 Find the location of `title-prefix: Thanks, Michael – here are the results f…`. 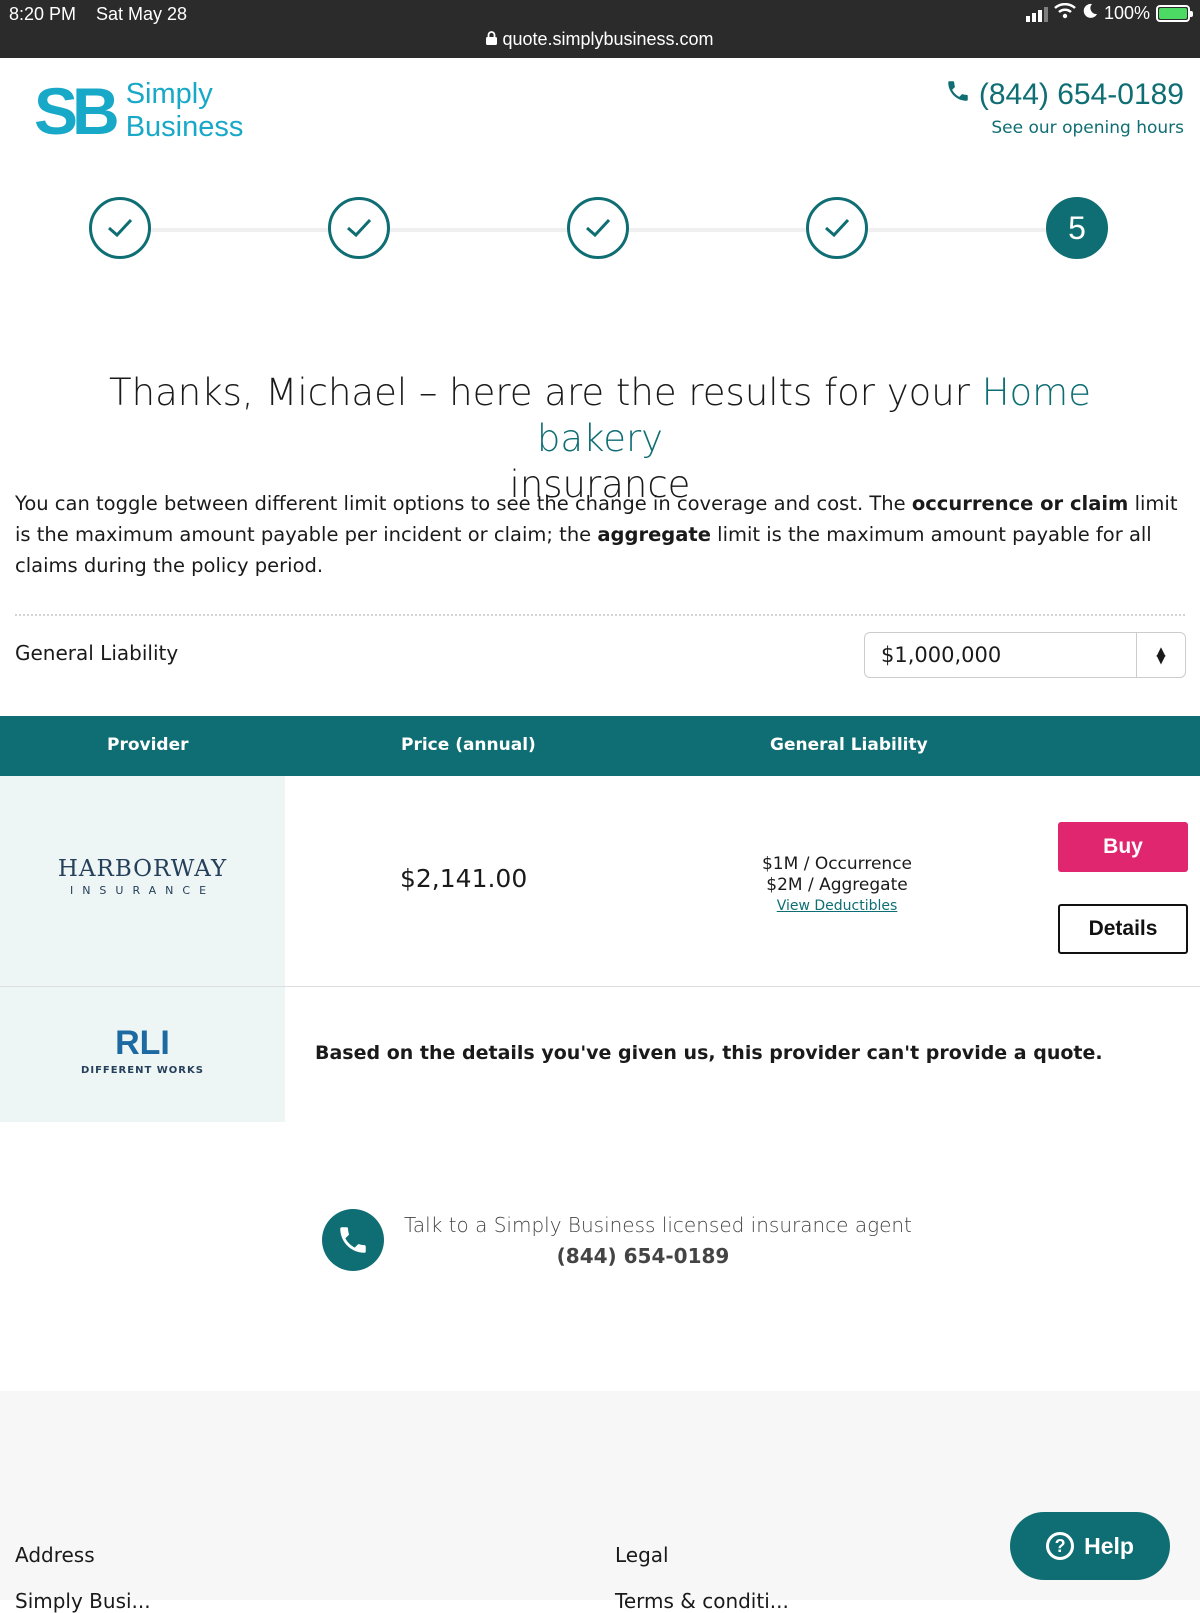

title-prefix: Thanks, Michael – here are the results f… is located at coordinates (545, 392).